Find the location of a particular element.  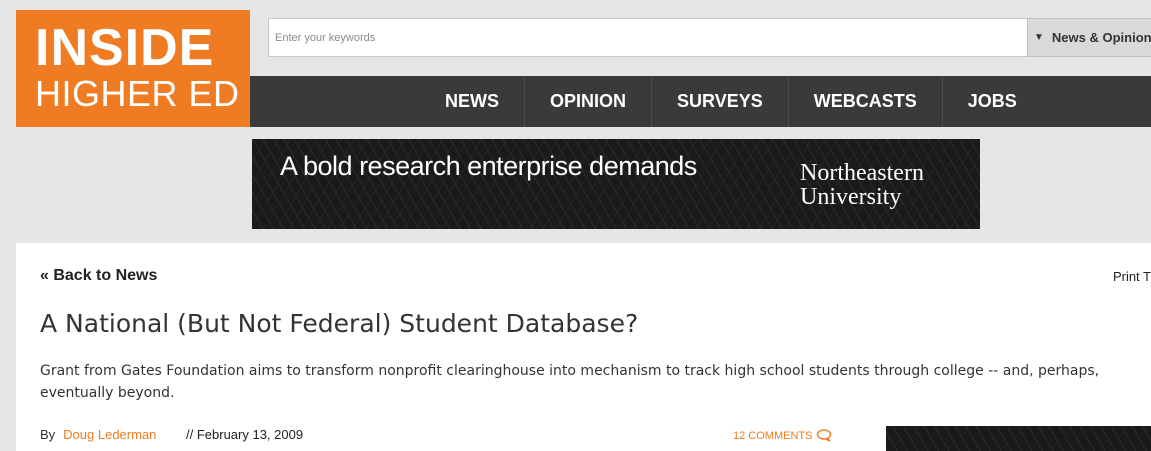

sidebar-ad is located at coordinates (1018, 438).